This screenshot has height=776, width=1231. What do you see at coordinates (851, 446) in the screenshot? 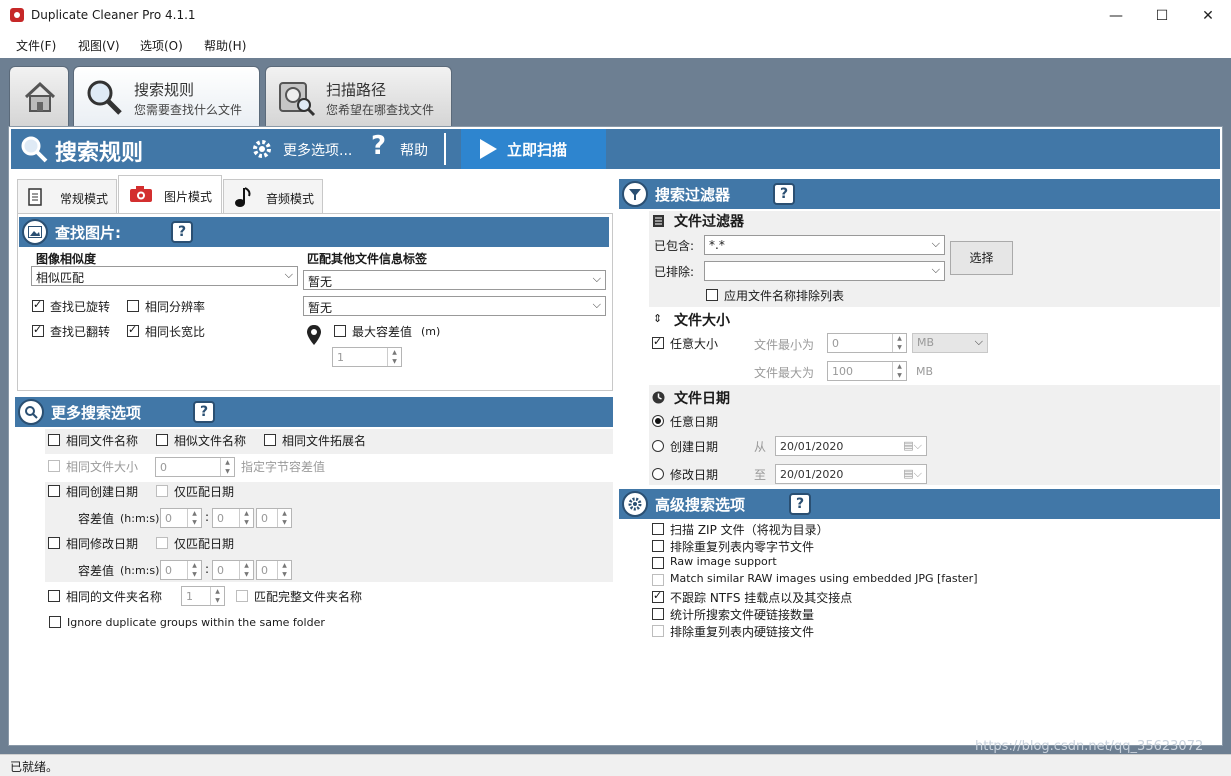
I see `from-date-picker: 20/01/2020 ▤⌵` at bounding box center [851, 446].